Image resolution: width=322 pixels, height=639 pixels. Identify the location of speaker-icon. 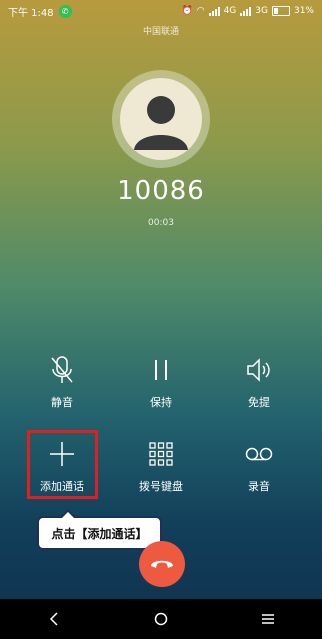
(259, 370).